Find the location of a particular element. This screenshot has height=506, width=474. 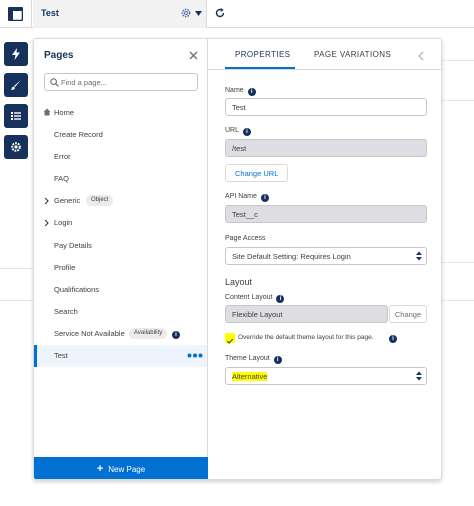

rail-components-button is located at coordinates (16, 54).